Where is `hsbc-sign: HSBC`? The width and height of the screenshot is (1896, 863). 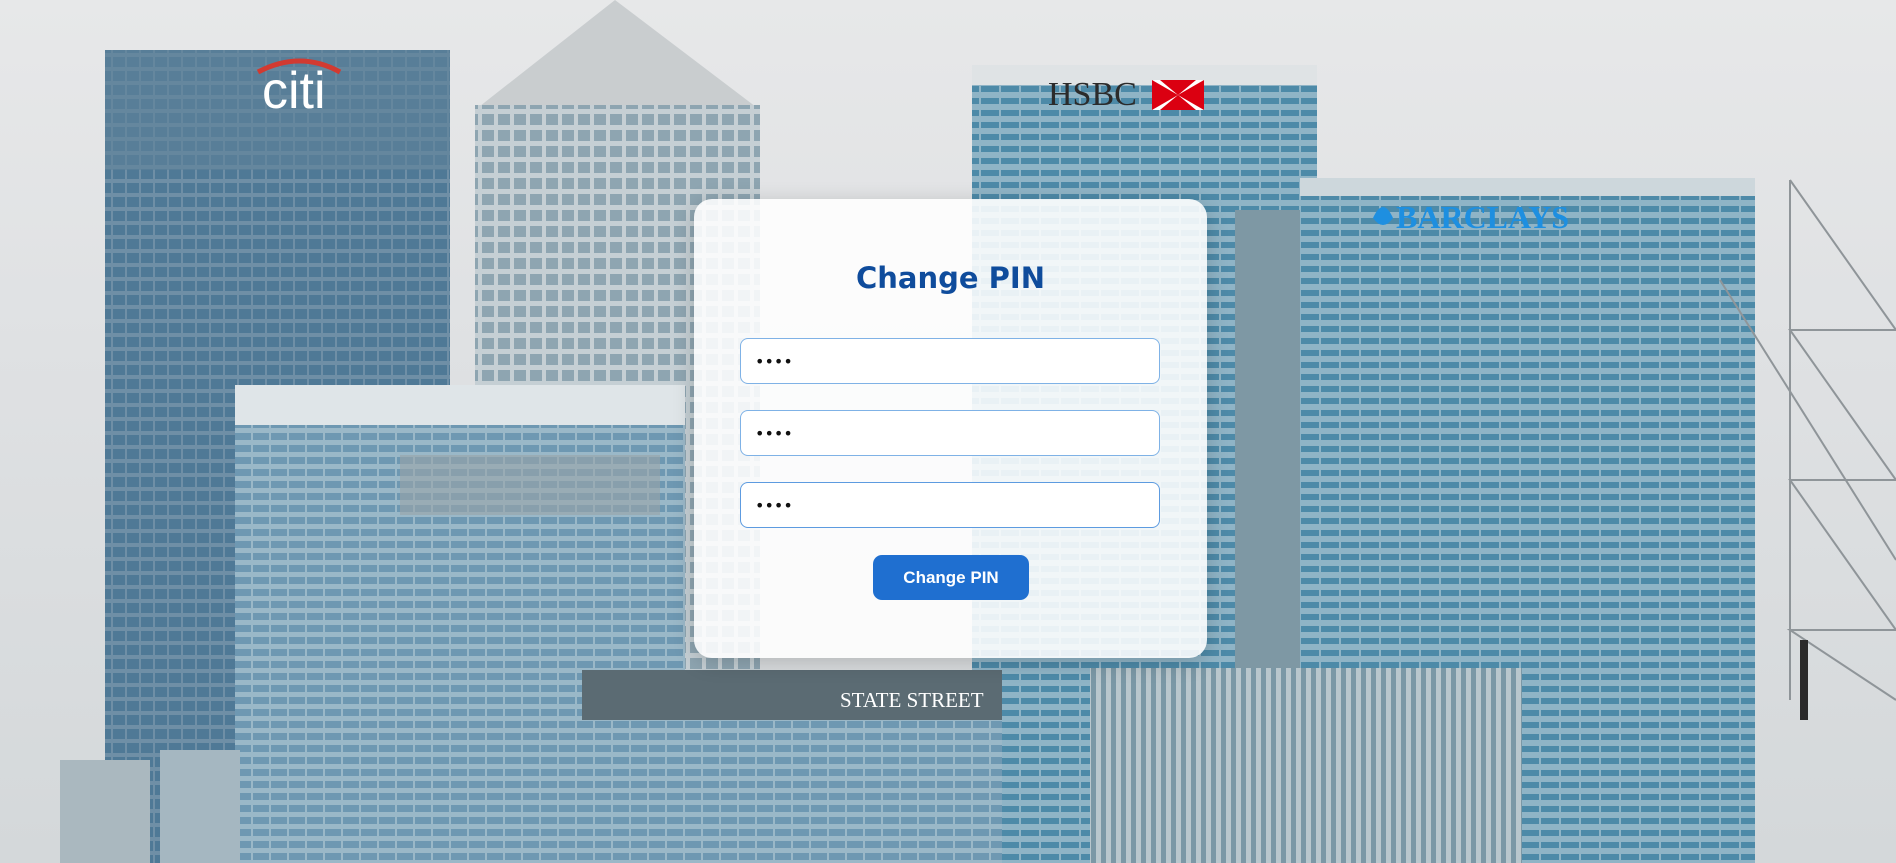
hsbc-sign: HSBC is located at coordinates (1092, 94).